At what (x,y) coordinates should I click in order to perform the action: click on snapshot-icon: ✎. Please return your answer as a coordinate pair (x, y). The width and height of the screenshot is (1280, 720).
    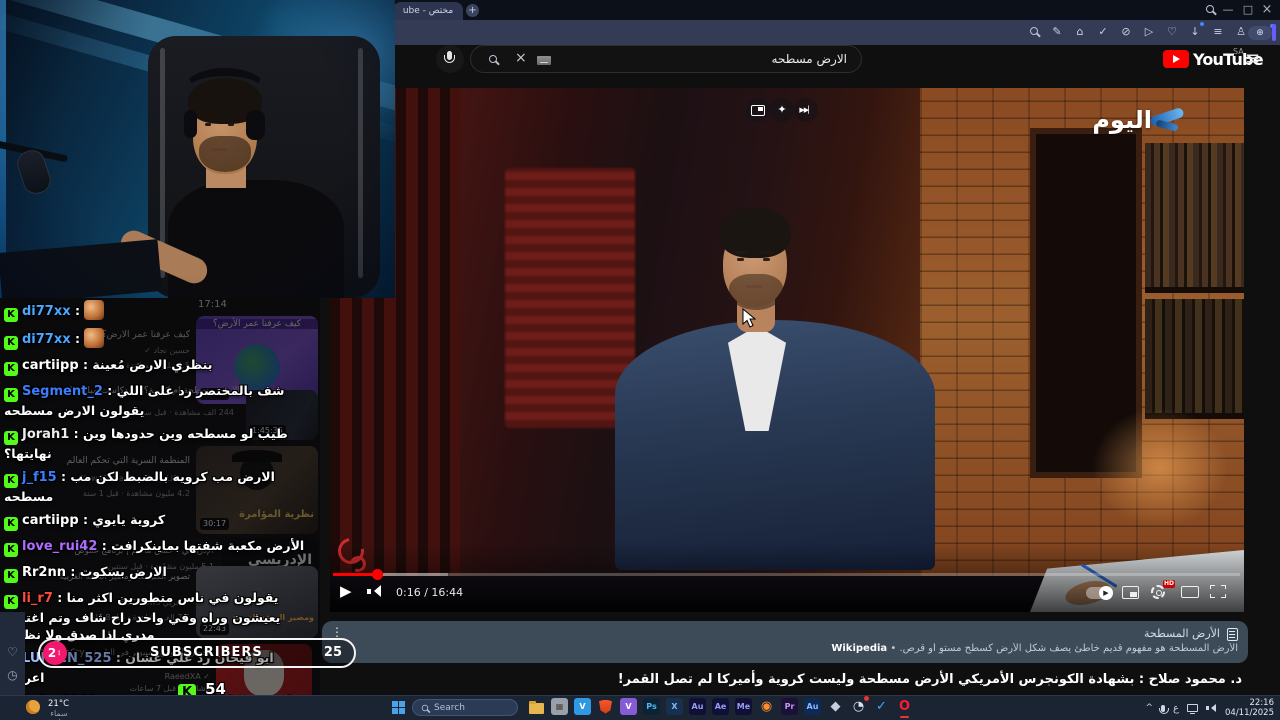
    Looking at the image, I should click on (1057, 32).